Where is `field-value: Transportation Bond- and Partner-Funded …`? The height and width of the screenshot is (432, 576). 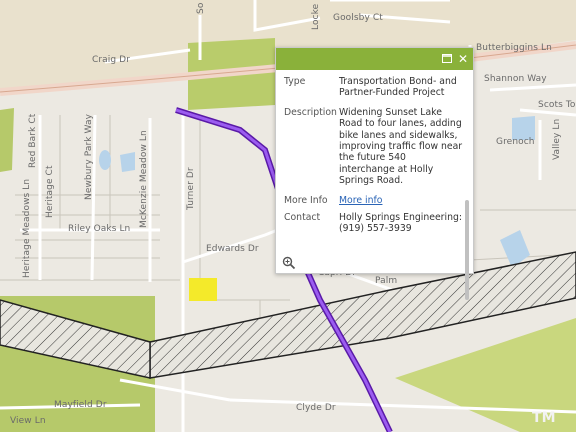 field-value: Transportation Bond- and Partner-Funded … is located at coordinates (398, 87).